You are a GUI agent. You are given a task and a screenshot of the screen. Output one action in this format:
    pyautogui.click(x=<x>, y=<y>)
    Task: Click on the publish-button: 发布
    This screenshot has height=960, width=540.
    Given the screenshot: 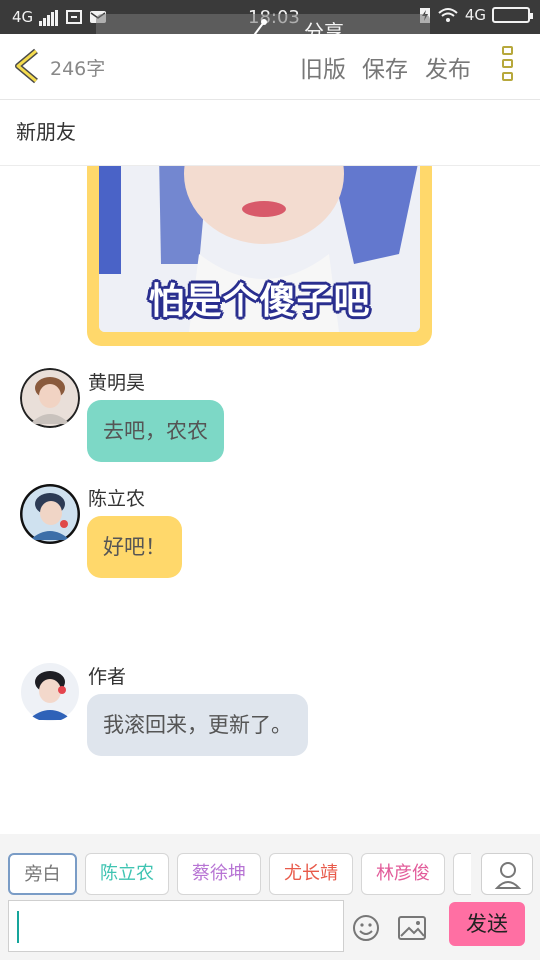 What is the action you would take?
    pyautogui.click(x=448, y=67)
    